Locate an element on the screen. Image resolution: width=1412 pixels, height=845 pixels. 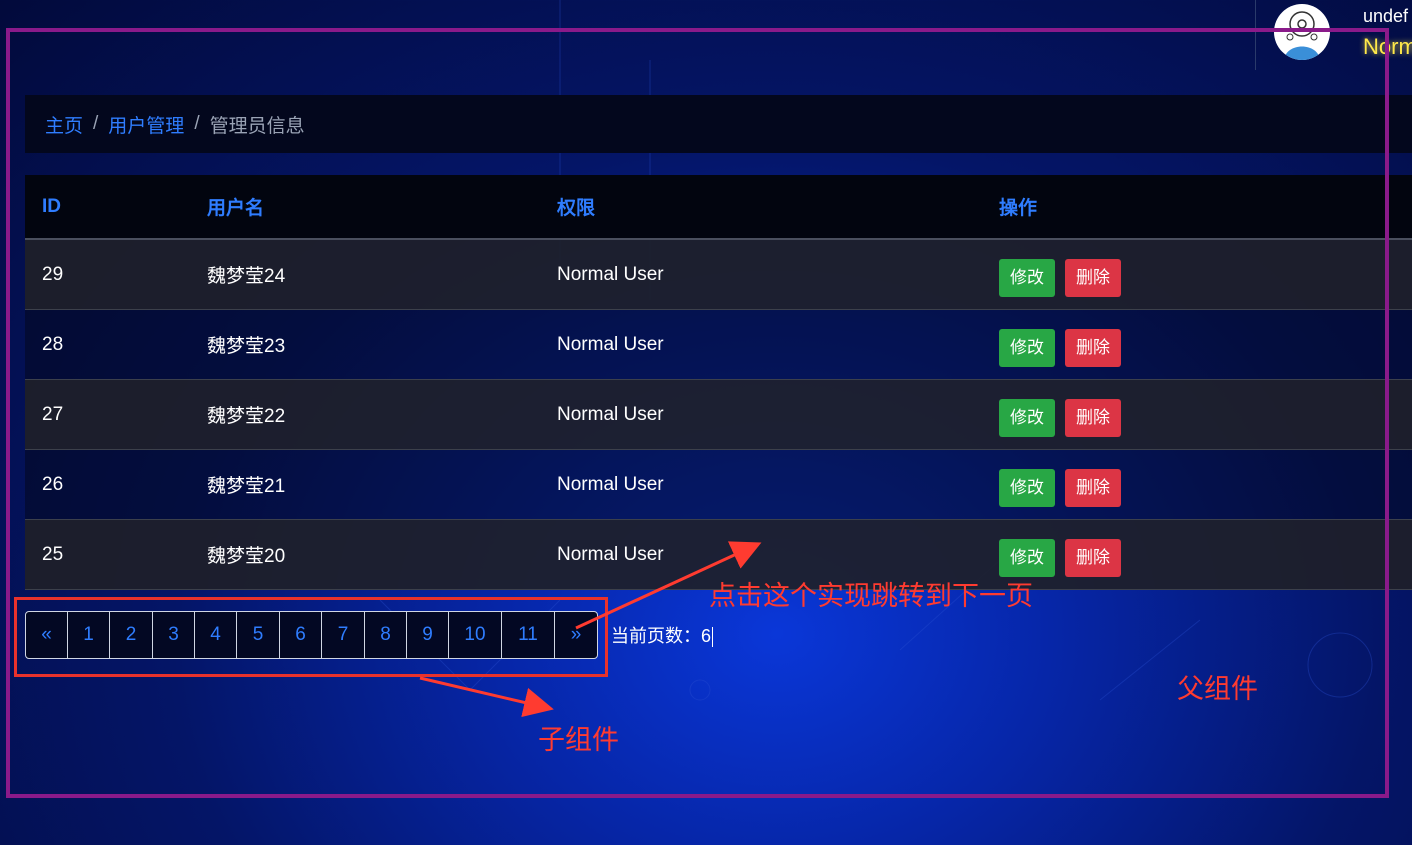
child-component-outline is located at coordinates (311, 637).